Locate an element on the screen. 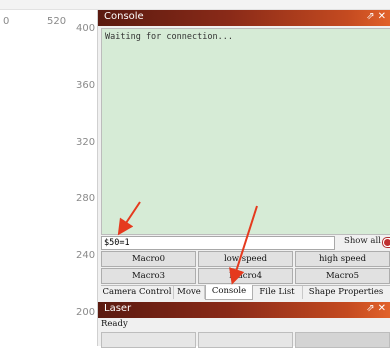 The height and width of the screenshot is (348, 390). tab-file-list: File List is located at coordinates (277, 292).